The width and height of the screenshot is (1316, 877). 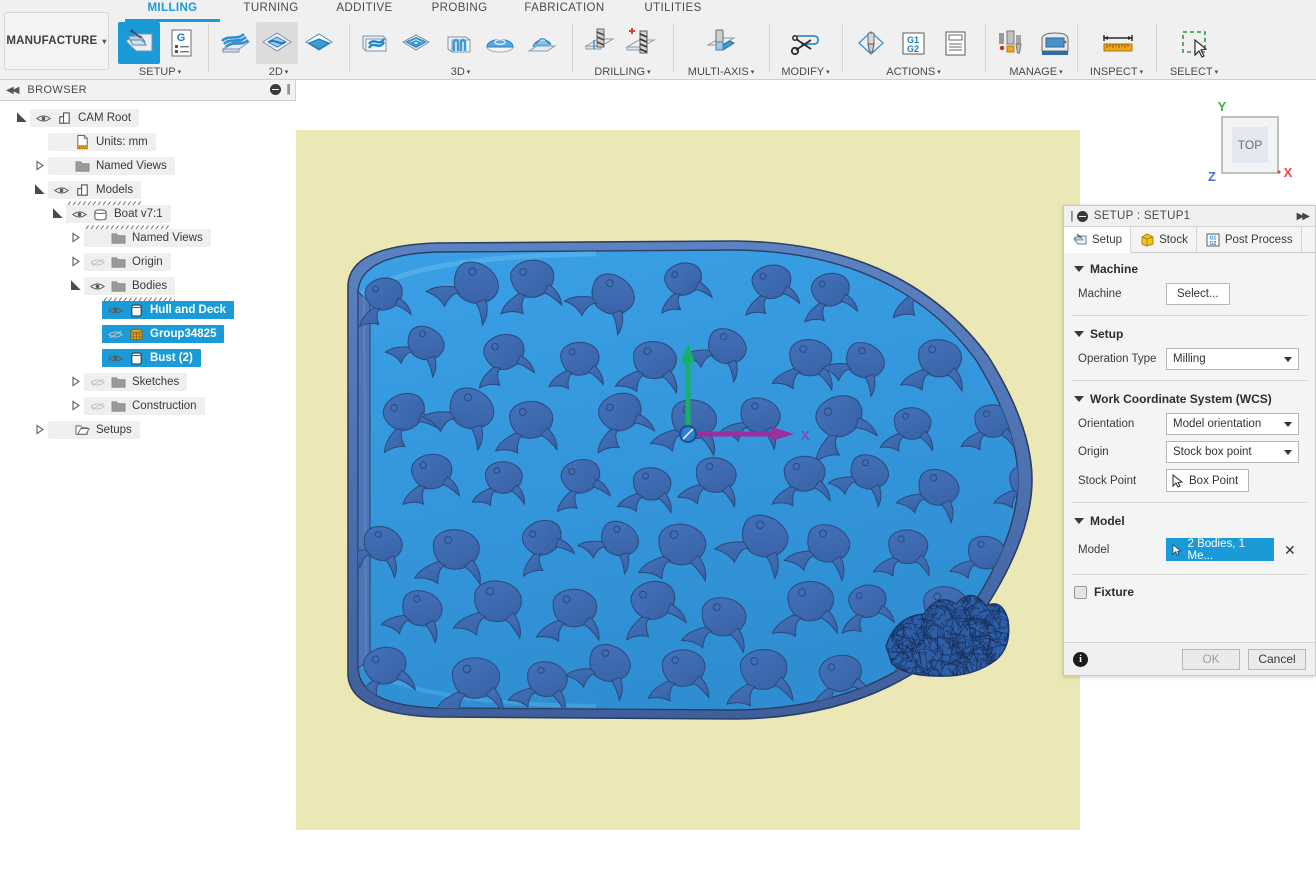 What do you see at coordinates (1189, 331) in the screenshot?
I see `section-setup: Setup` at bounding box center [1189, 331].